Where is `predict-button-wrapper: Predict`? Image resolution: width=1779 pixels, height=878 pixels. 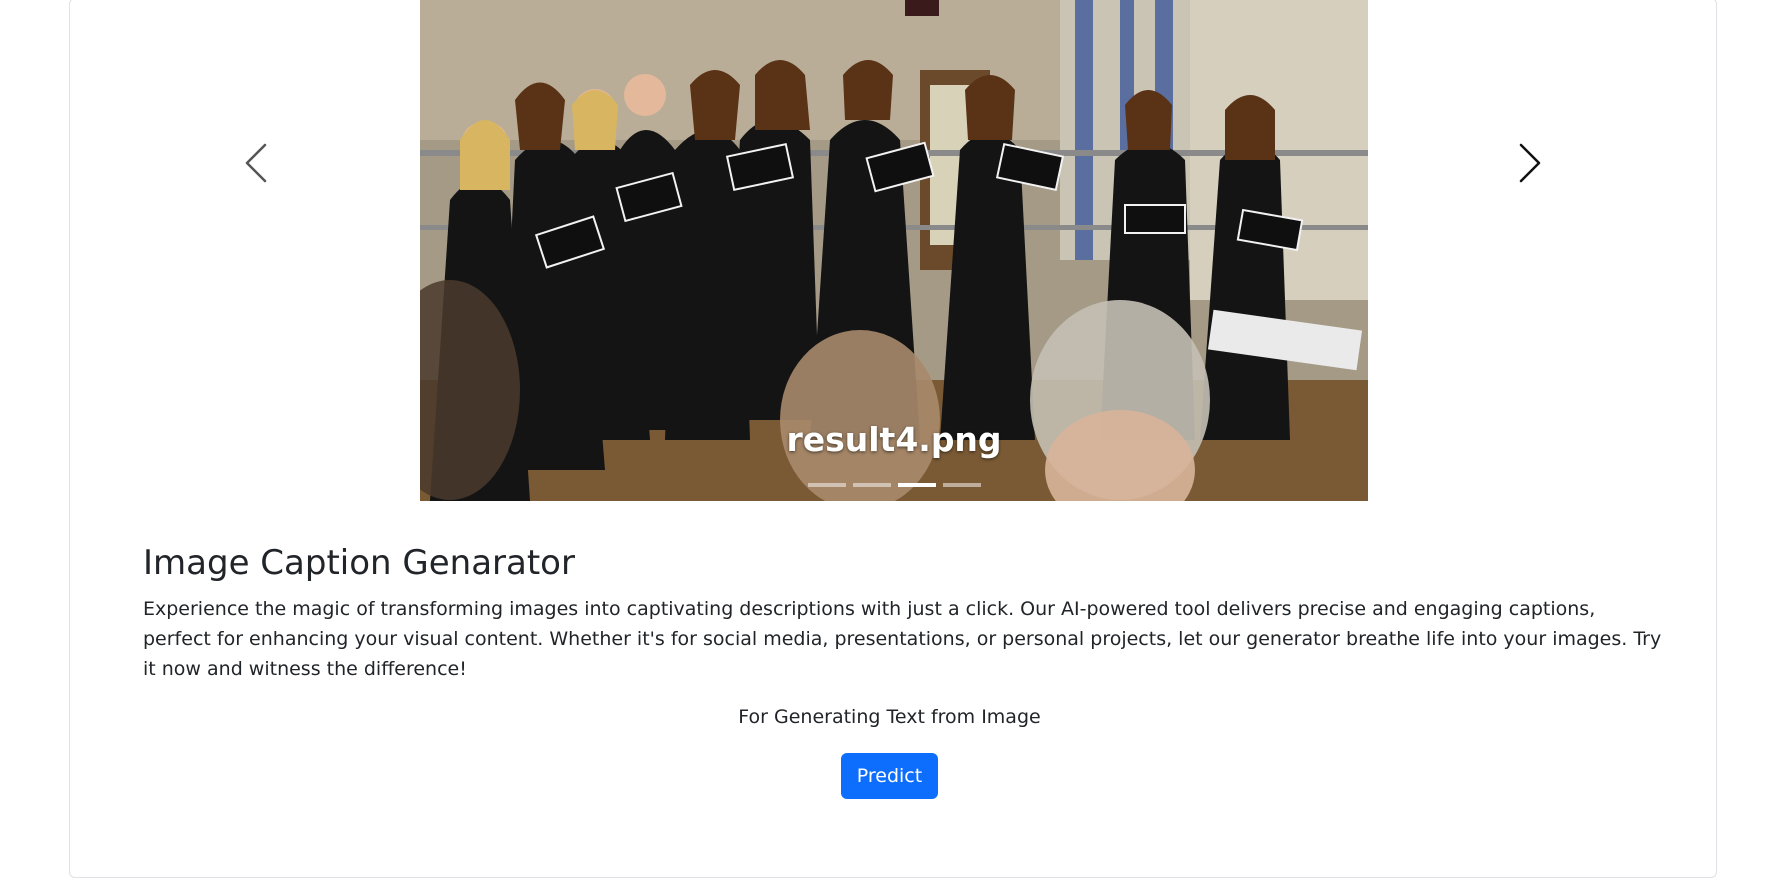 predict-button-wrapper: Predict is located at coordinates (889, 776).